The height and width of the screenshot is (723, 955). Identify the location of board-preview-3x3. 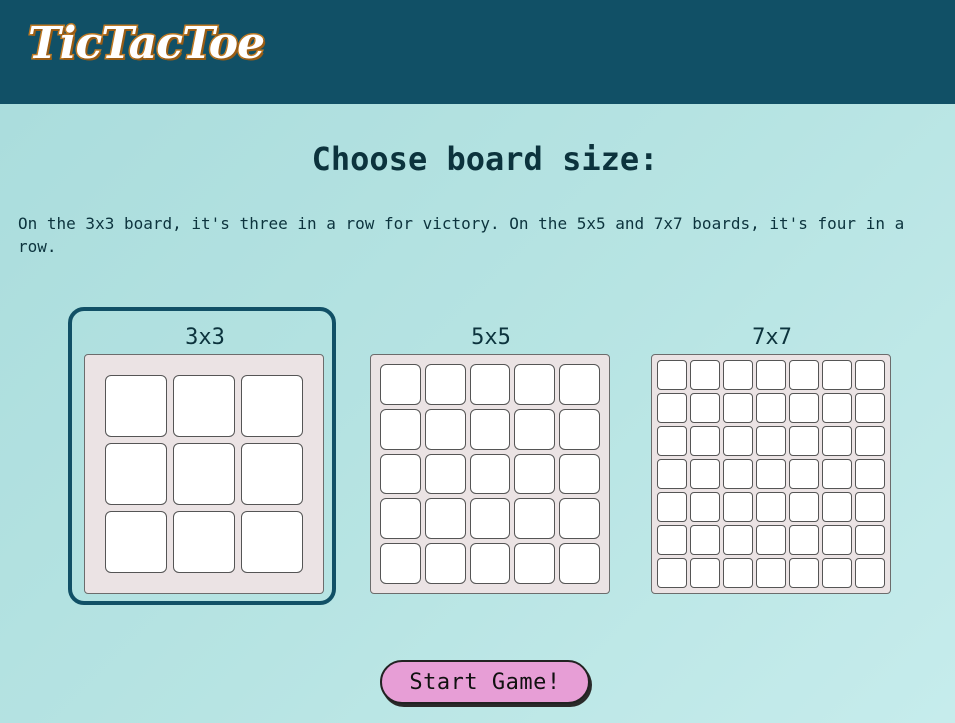
(204, 474).